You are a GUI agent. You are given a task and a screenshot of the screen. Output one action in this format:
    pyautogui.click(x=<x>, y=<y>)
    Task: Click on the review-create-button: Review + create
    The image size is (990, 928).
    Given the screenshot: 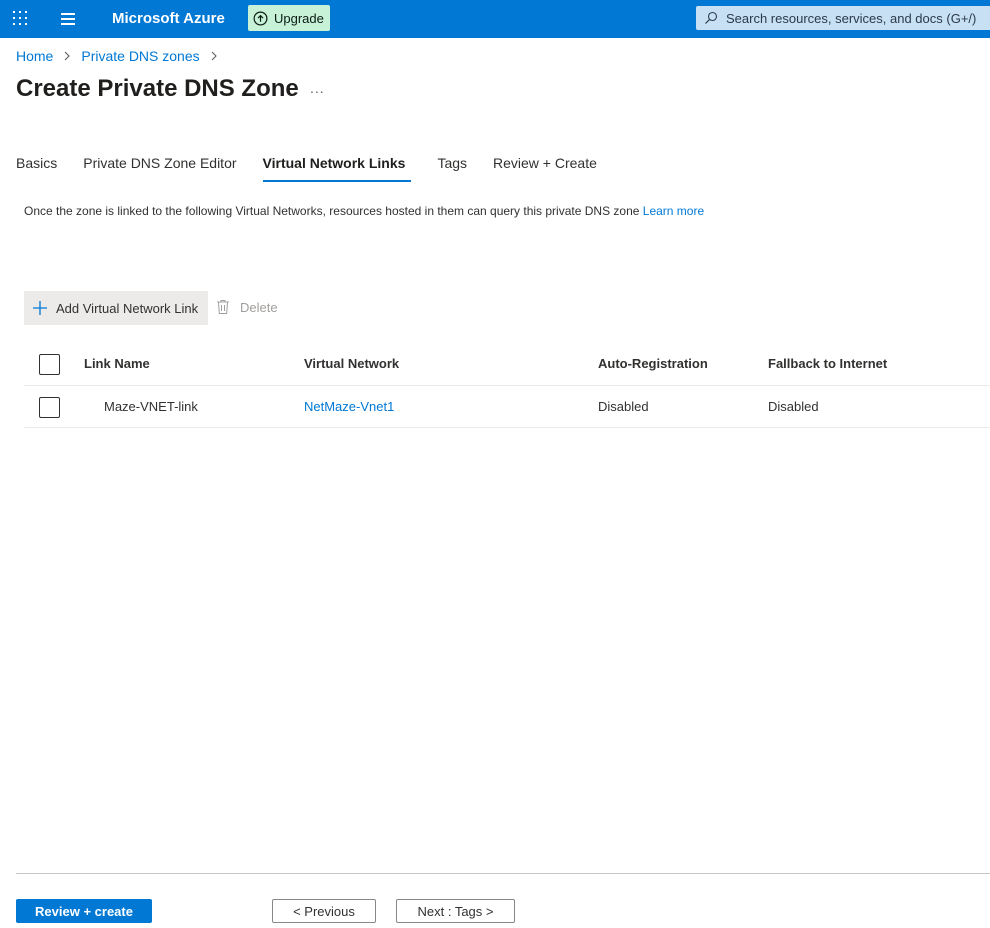 What is the action you would take?
    pyautogui.click(x=84, y=911)
    